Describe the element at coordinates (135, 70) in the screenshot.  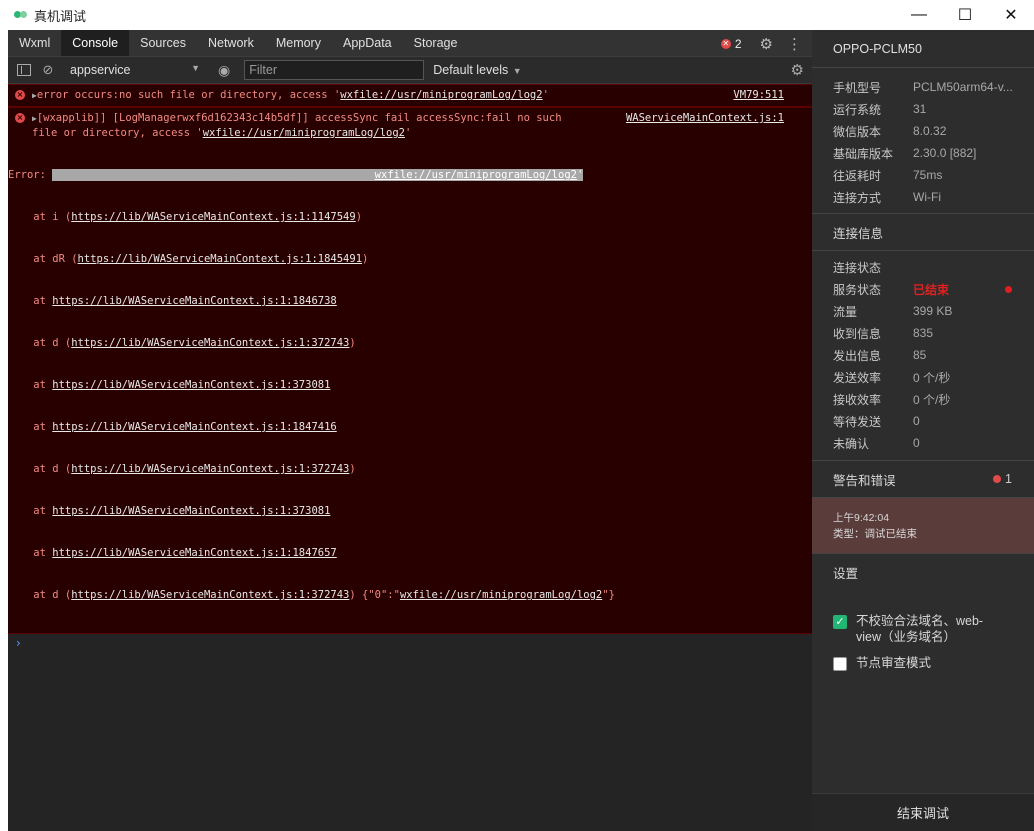
I see `context-select: appservice ▼` at that location.